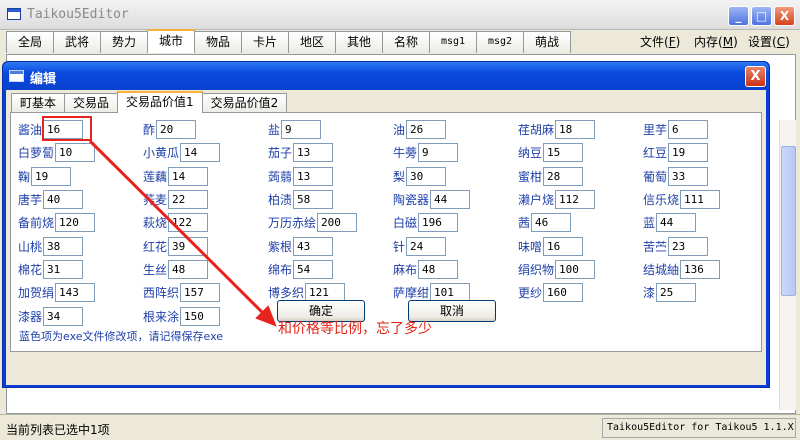  What do you see at coordinates (769, 41) in the screenshot?
I see `menu-settings: 设置(C)` at bounding box center [769, 41].